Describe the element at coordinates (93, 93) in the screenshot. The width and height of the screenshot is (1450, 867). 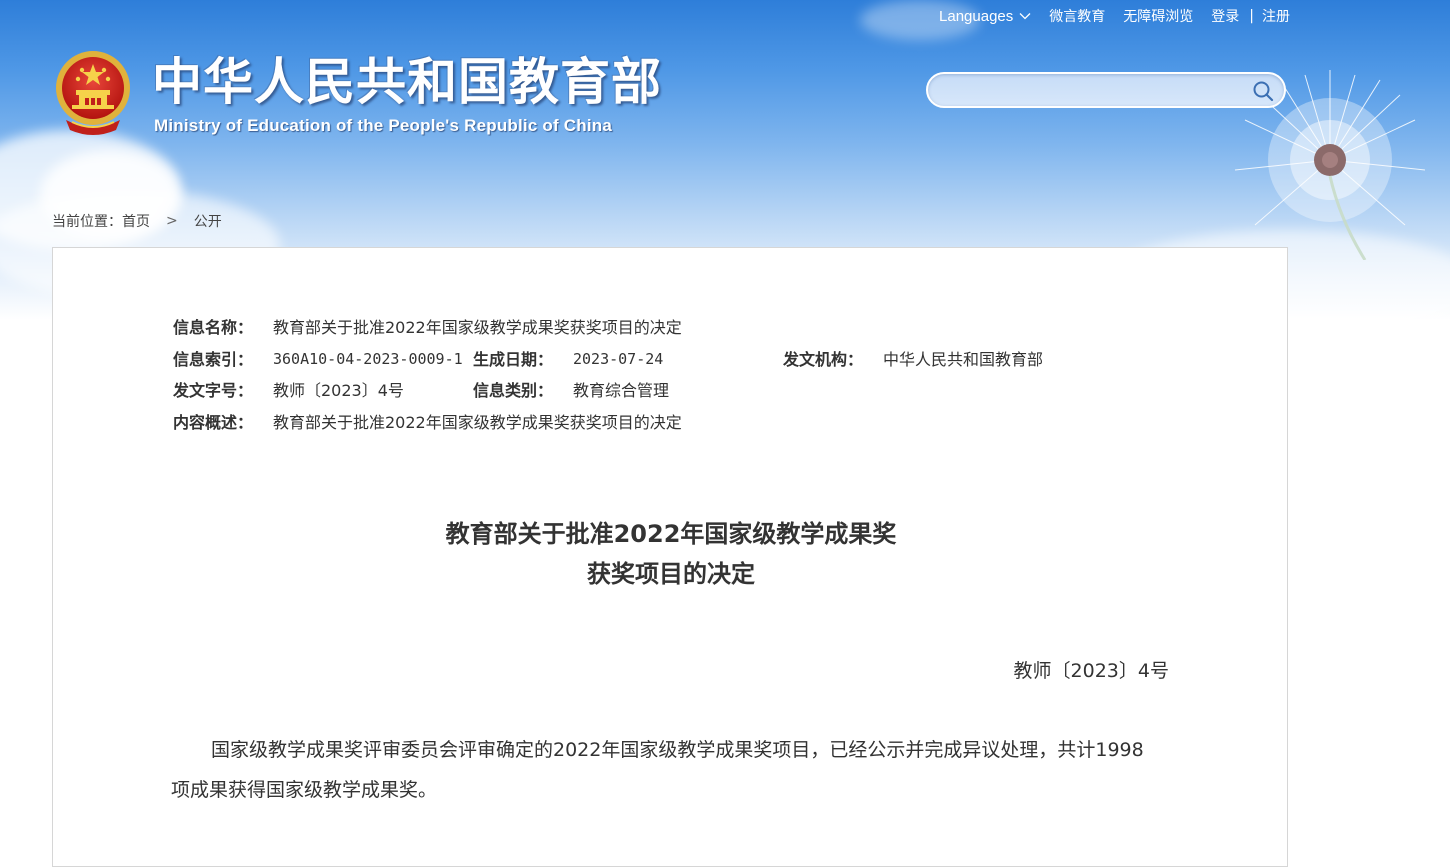
I see `national-emblem-icon` at that location.